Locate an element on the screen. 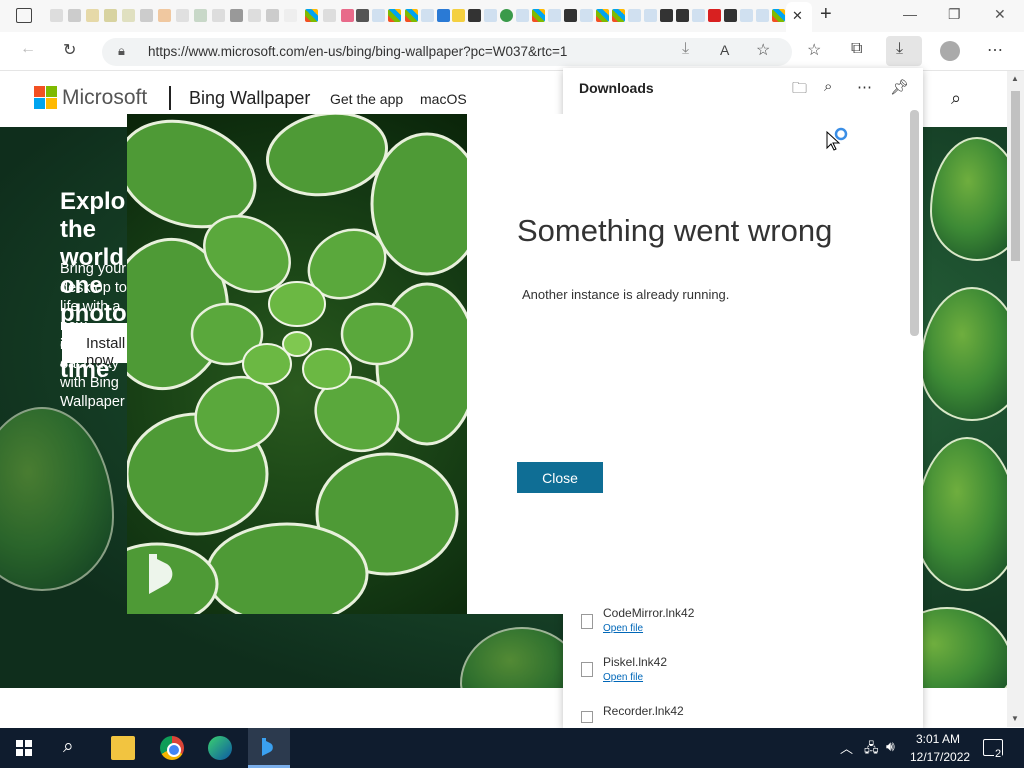 The height and width of the screenshot is (768, 1024). download-indicator-icon: ⤓ is located at coordinates (685, 49).